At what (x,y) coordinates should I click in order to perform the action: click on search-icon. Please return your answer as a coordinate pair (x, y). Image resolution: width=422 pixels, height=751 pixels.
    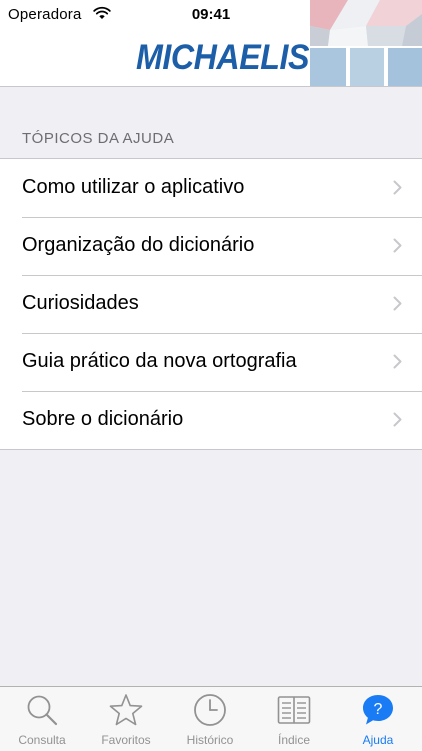
    Looking at the image, I should click on (42, 710).